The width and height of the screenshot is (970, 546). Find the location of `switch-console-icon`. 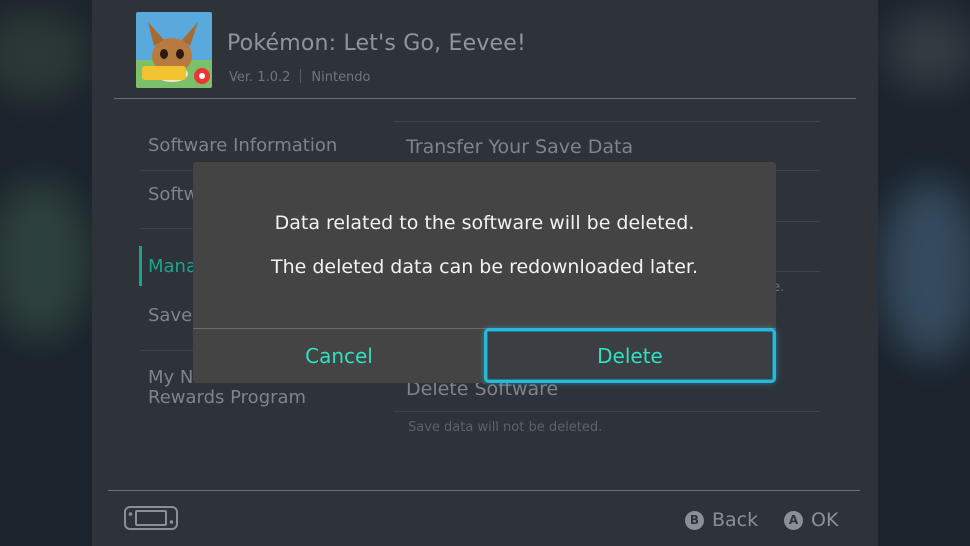

switch-console-icon is located at coordinates (151, 520).